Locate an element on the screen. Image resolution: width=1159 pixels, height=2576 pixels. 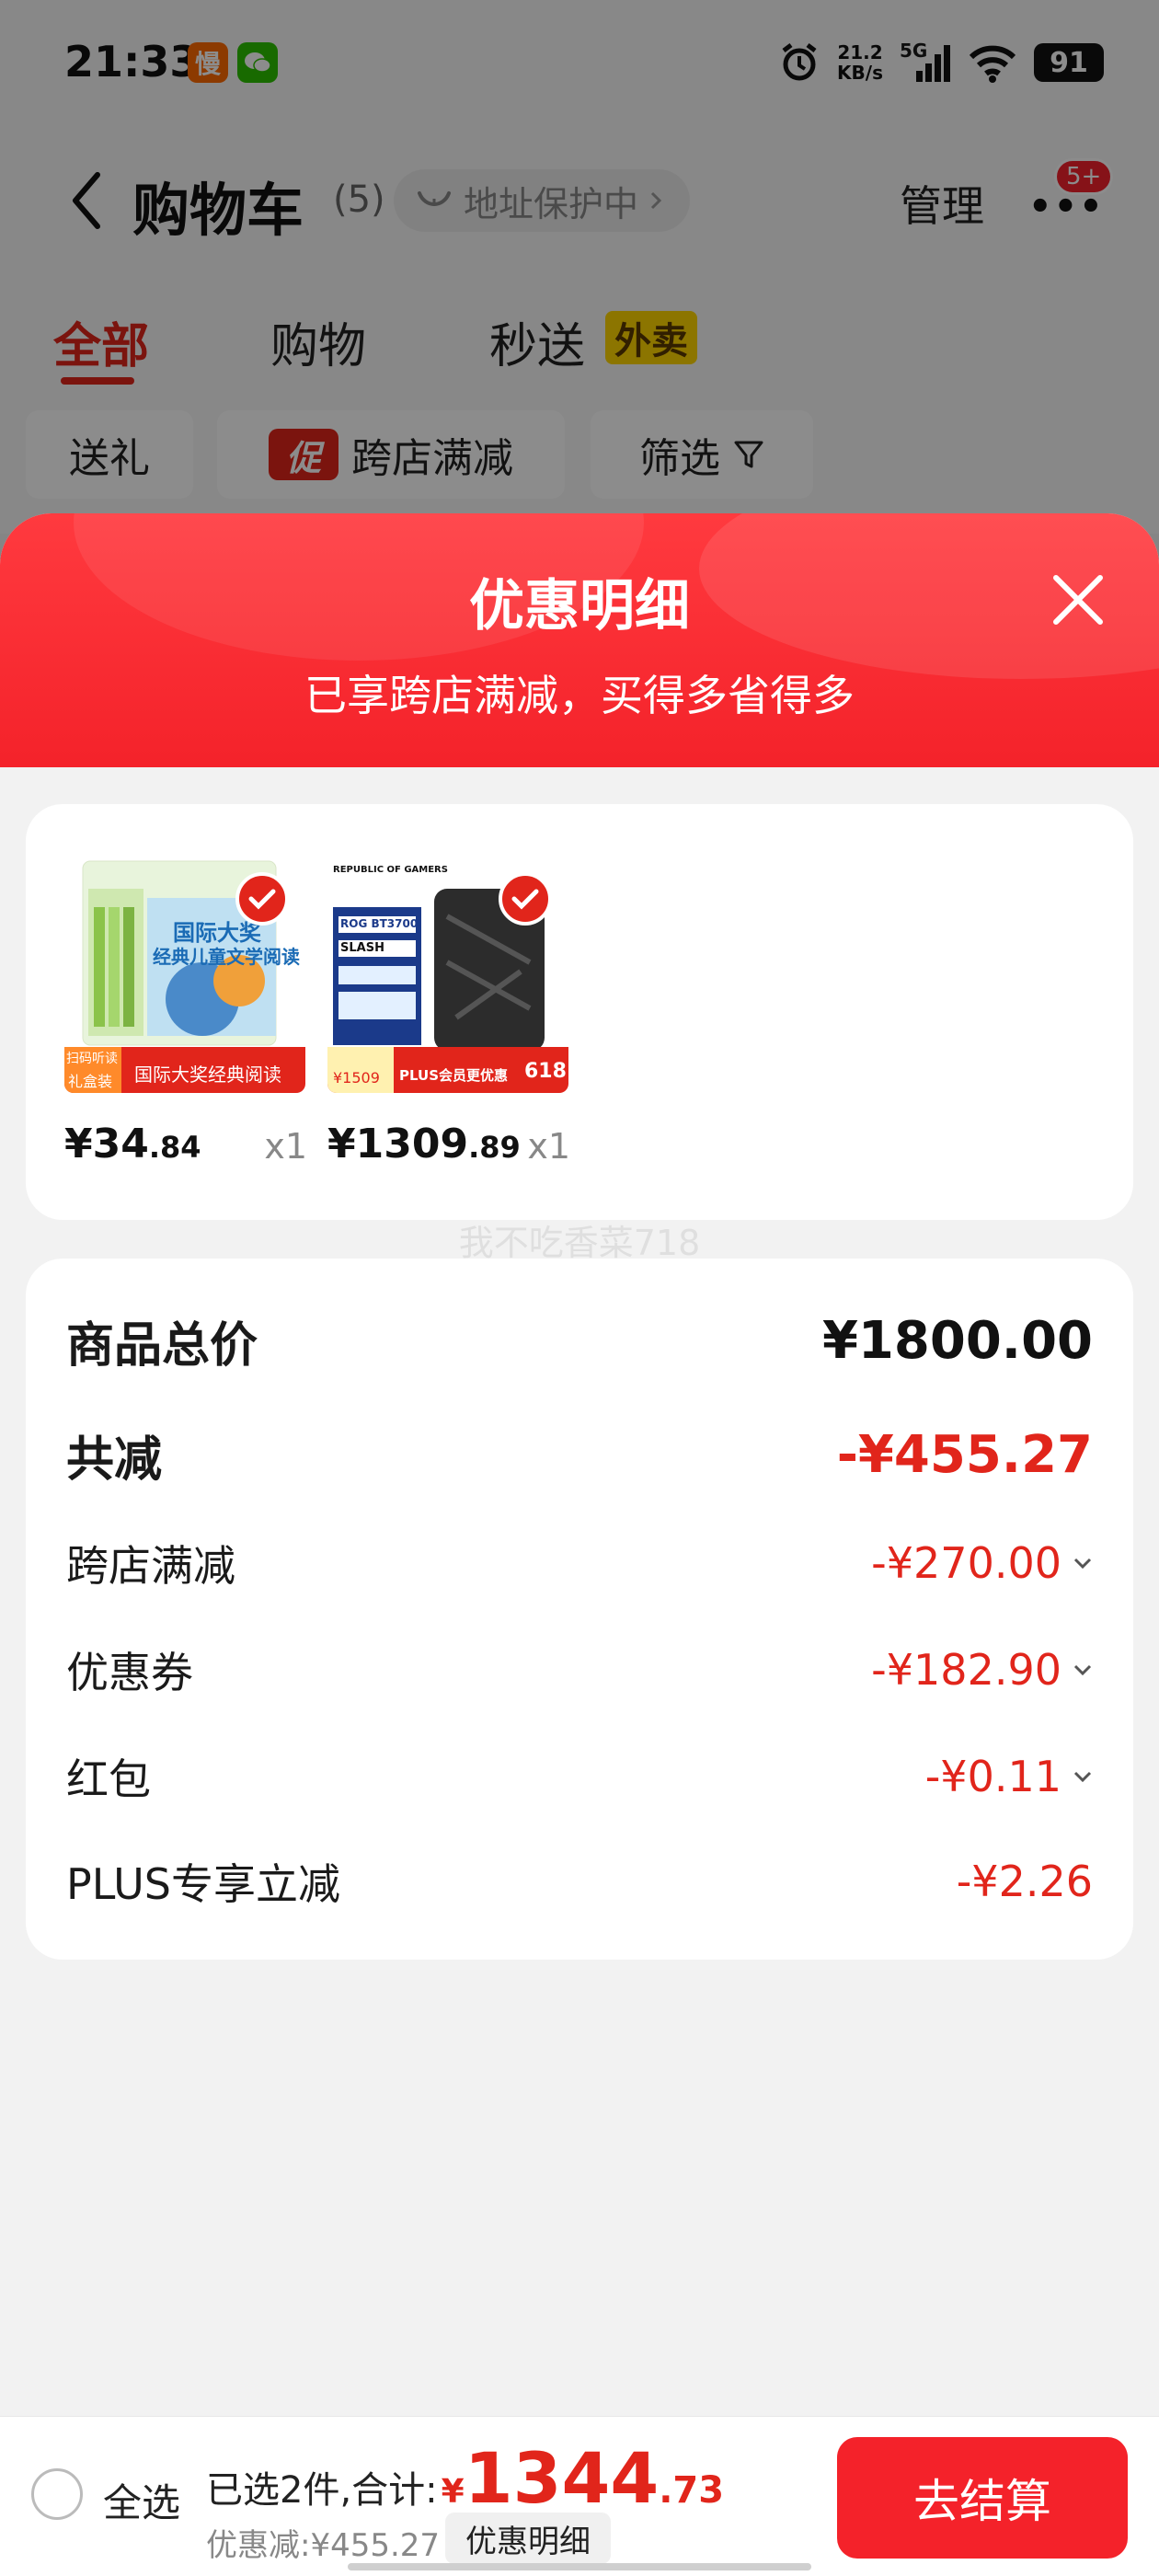
book-banner: 国际大奖经典阅读 is located at coordinates (207, 1075).